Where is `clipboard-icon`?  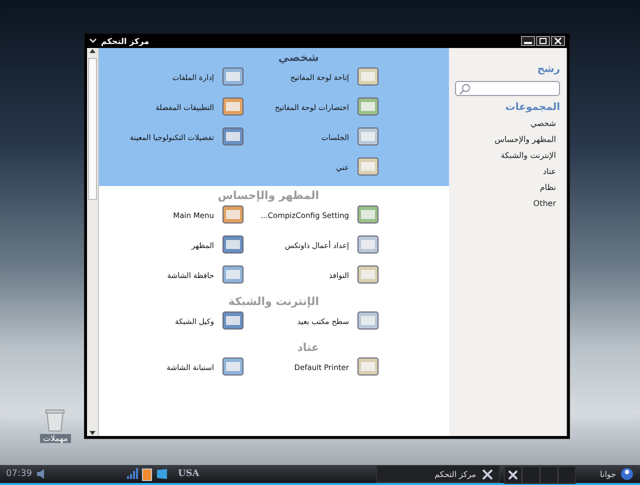 clipboard-icon is located at coordinates (147, 474).